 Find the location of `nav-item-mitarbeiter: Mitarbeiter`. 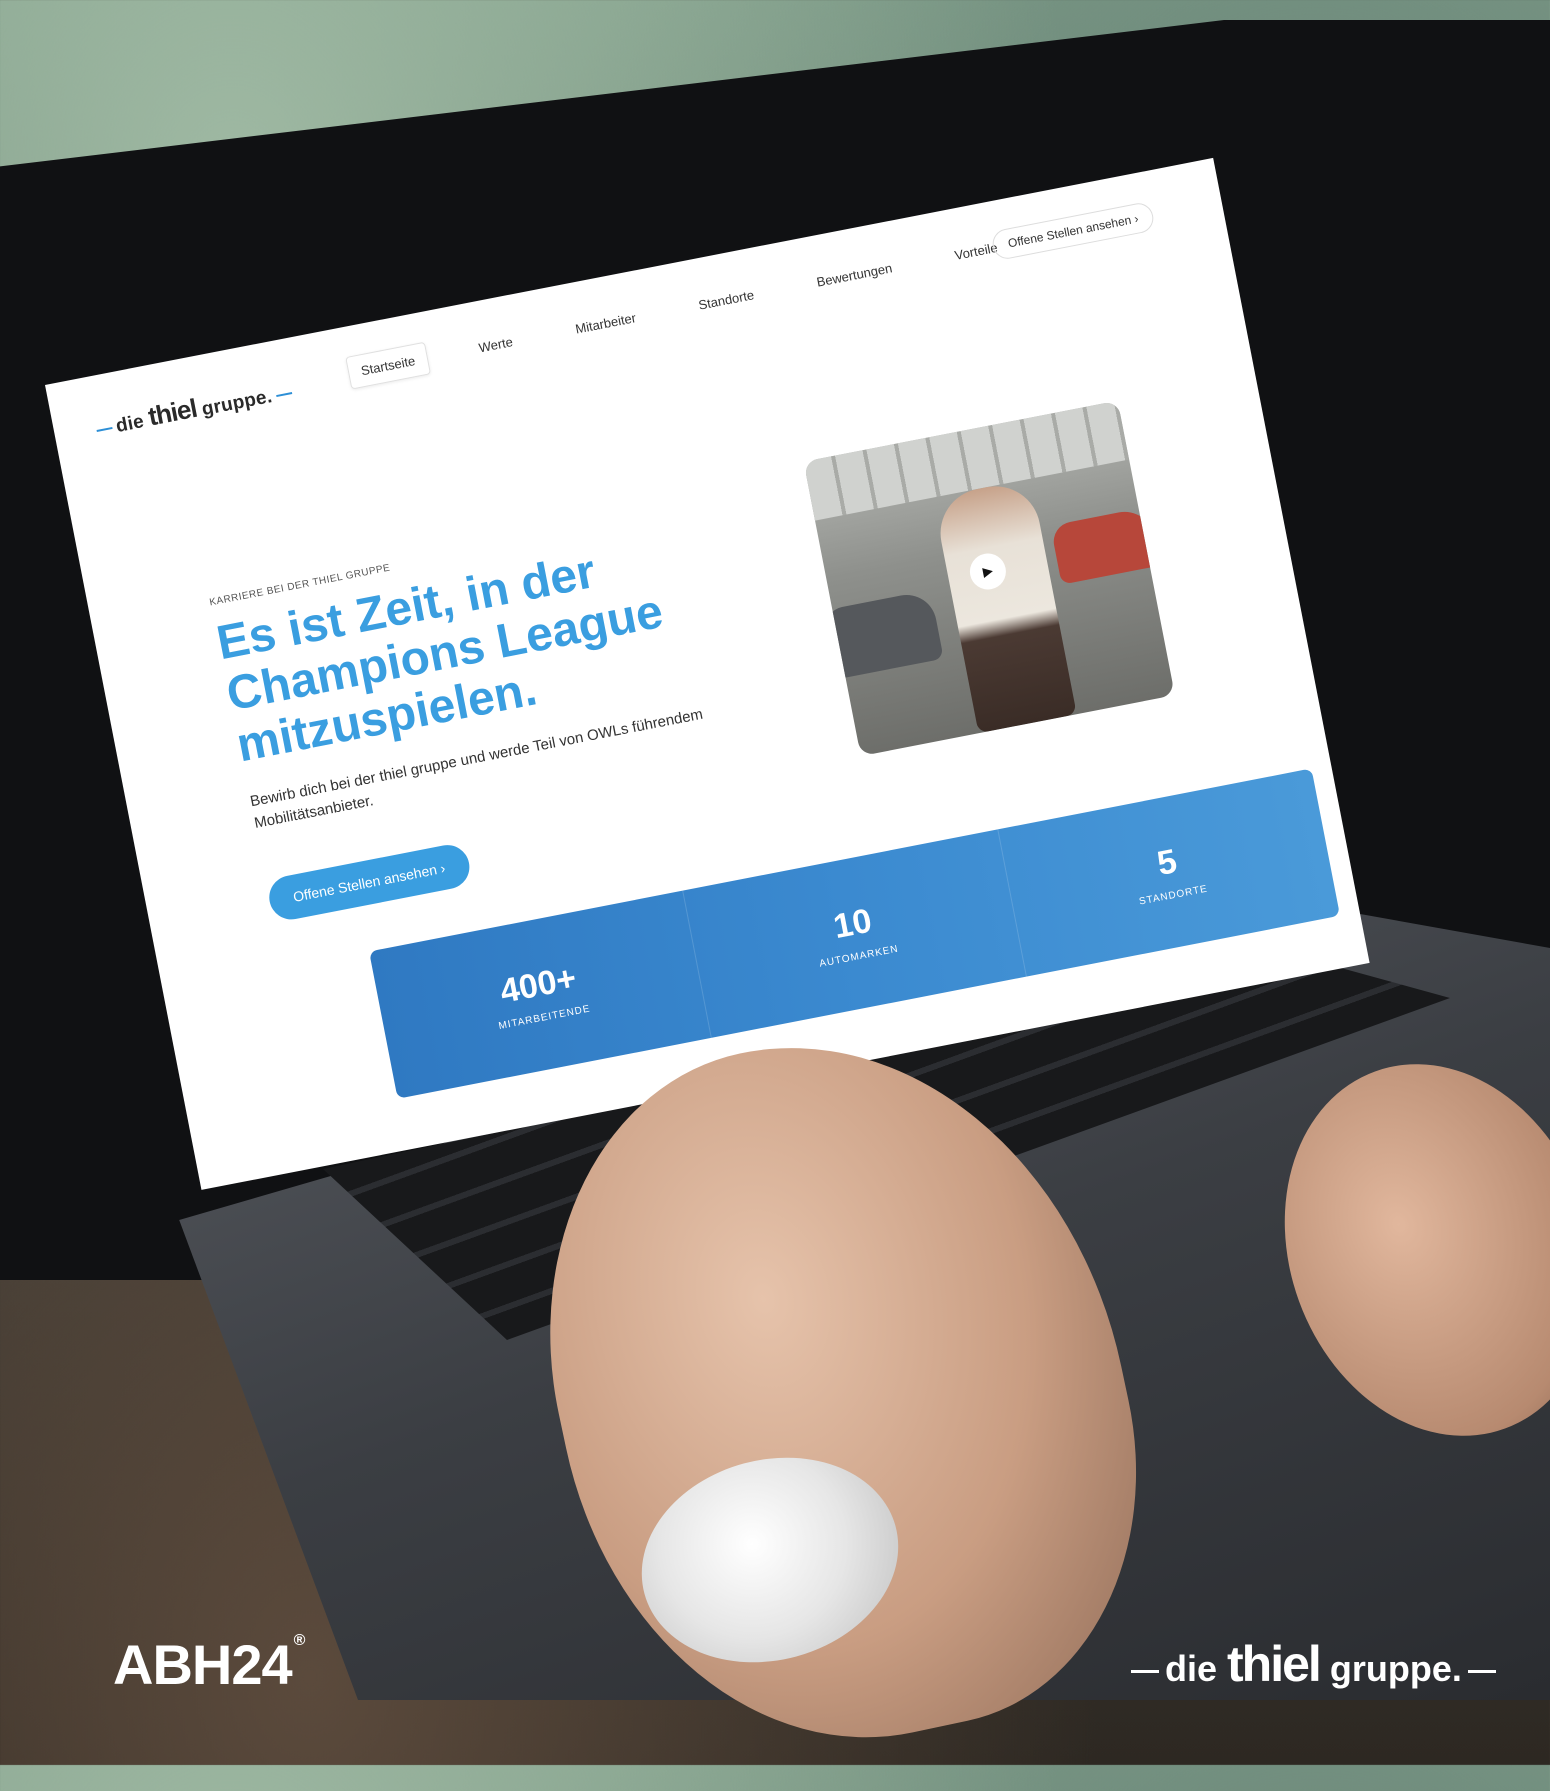

nav-item-mitarbeiter: Mitarbeiter is located at coordinates (606, 323).